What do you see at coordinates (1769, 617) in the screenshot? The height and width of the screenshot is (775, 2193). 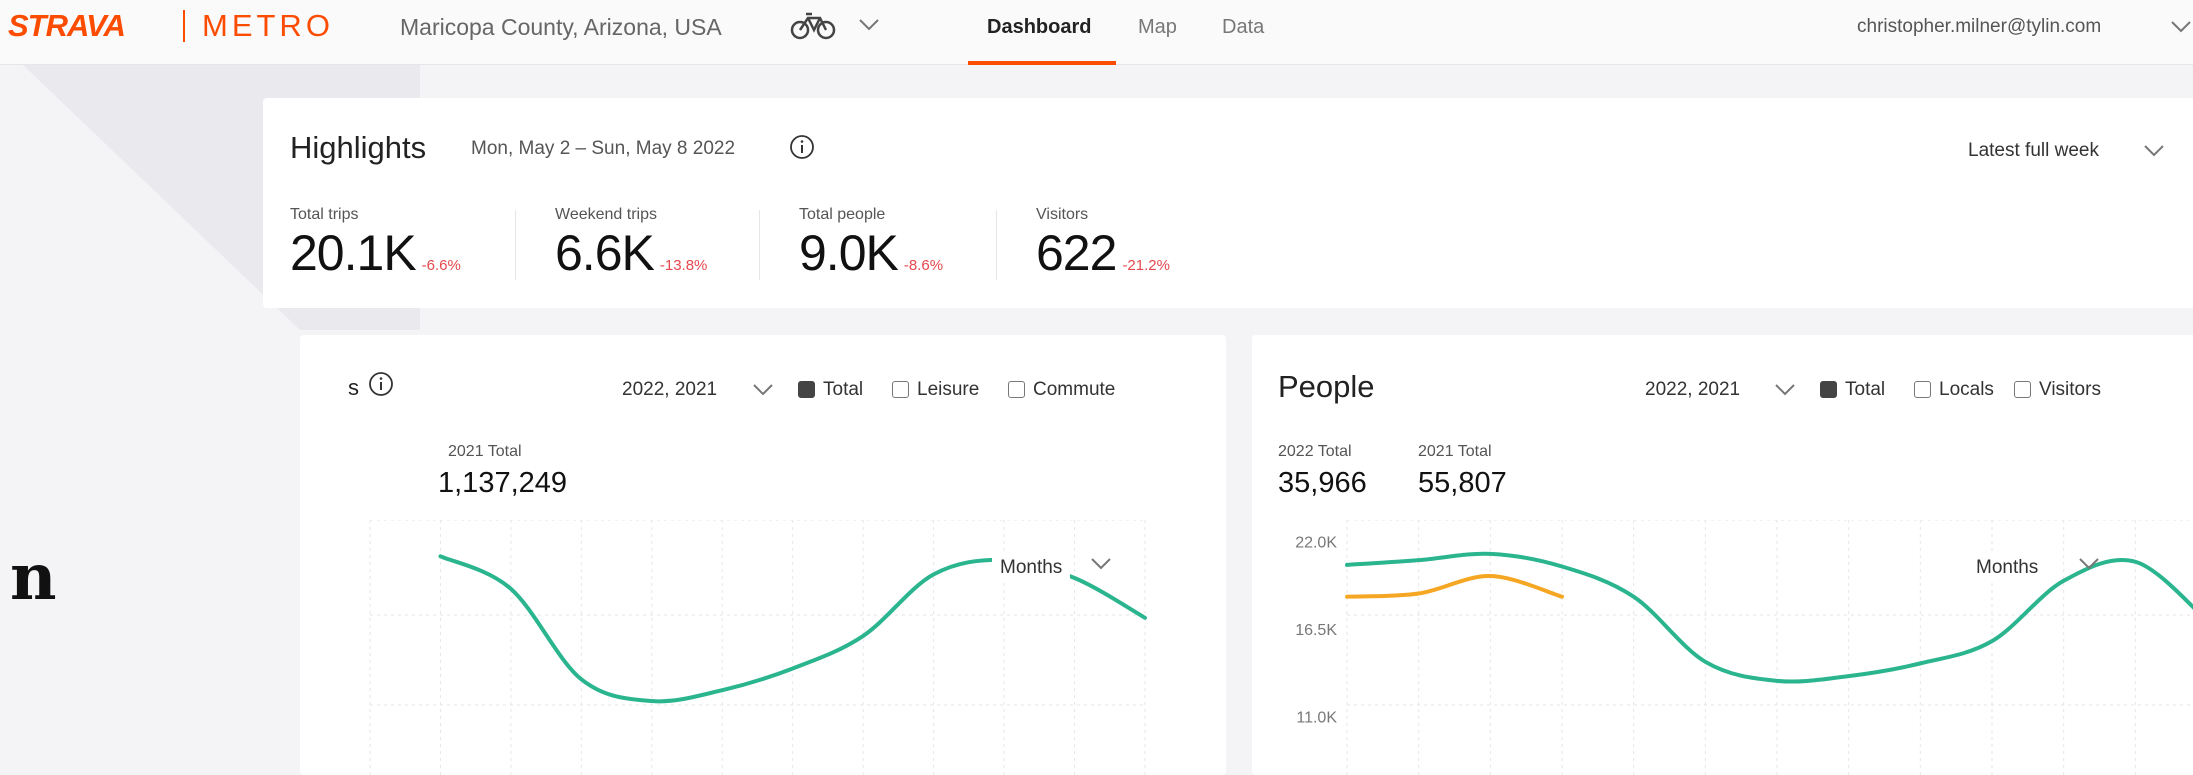 I see `series-line-primary` at bounding box center [1769, 617].